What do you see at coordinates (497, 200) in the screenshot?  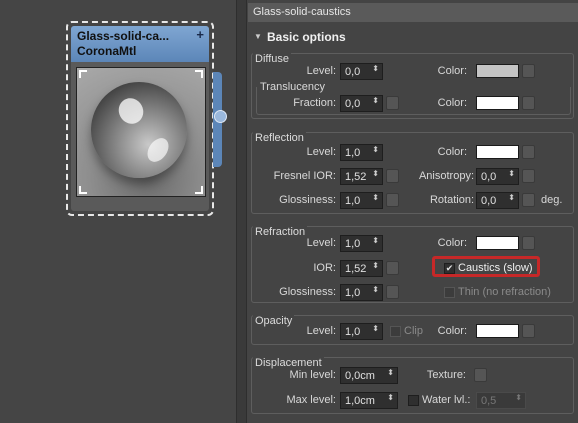 I see `rotation-spinner: 0,0 ⬍` at bounding box center [497, 200].